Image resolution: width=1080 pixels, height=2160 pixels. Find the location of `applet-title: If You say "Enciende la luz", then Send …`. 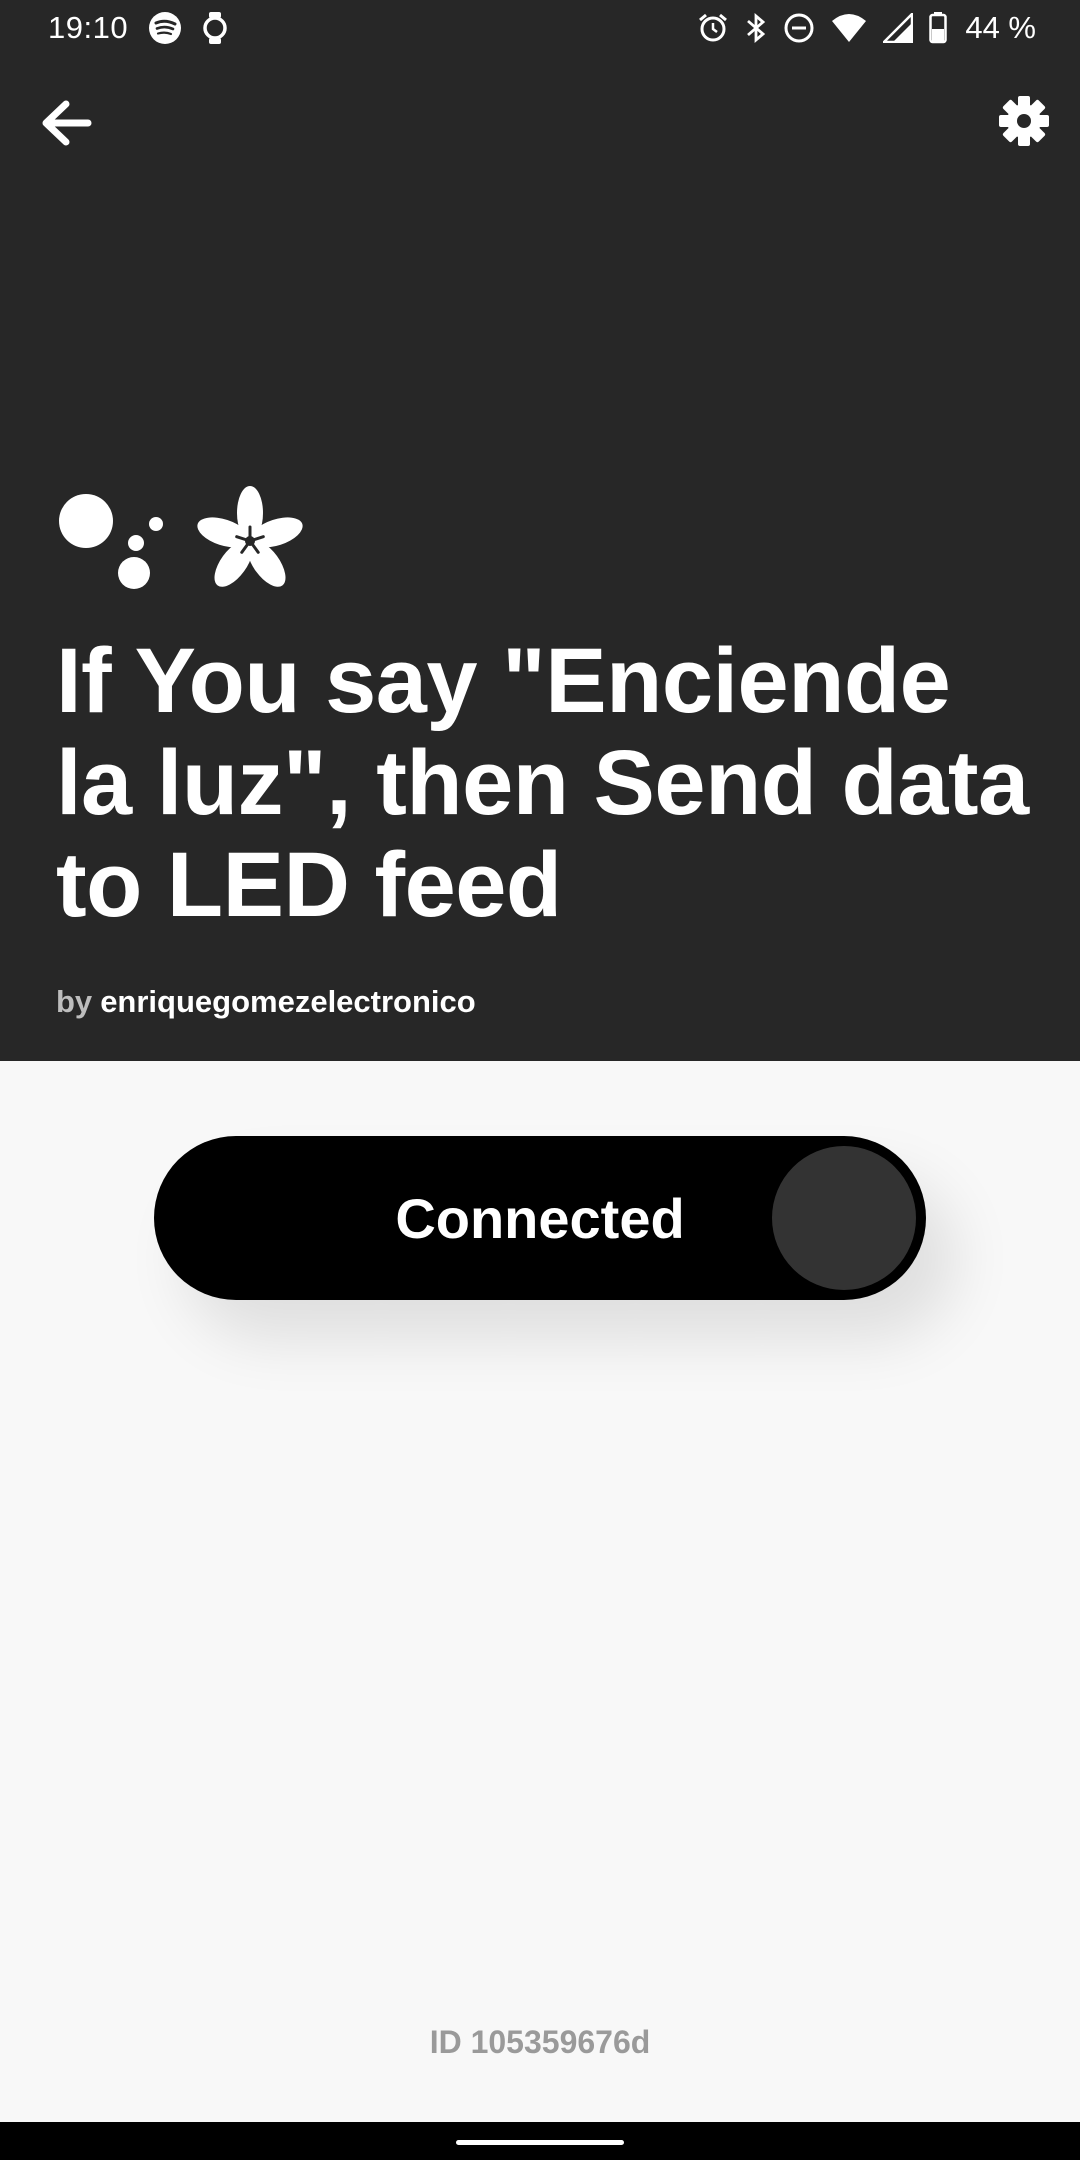

applet-title: If You say "Enciende la luz", then Send … is located at coordinates (542, 783).